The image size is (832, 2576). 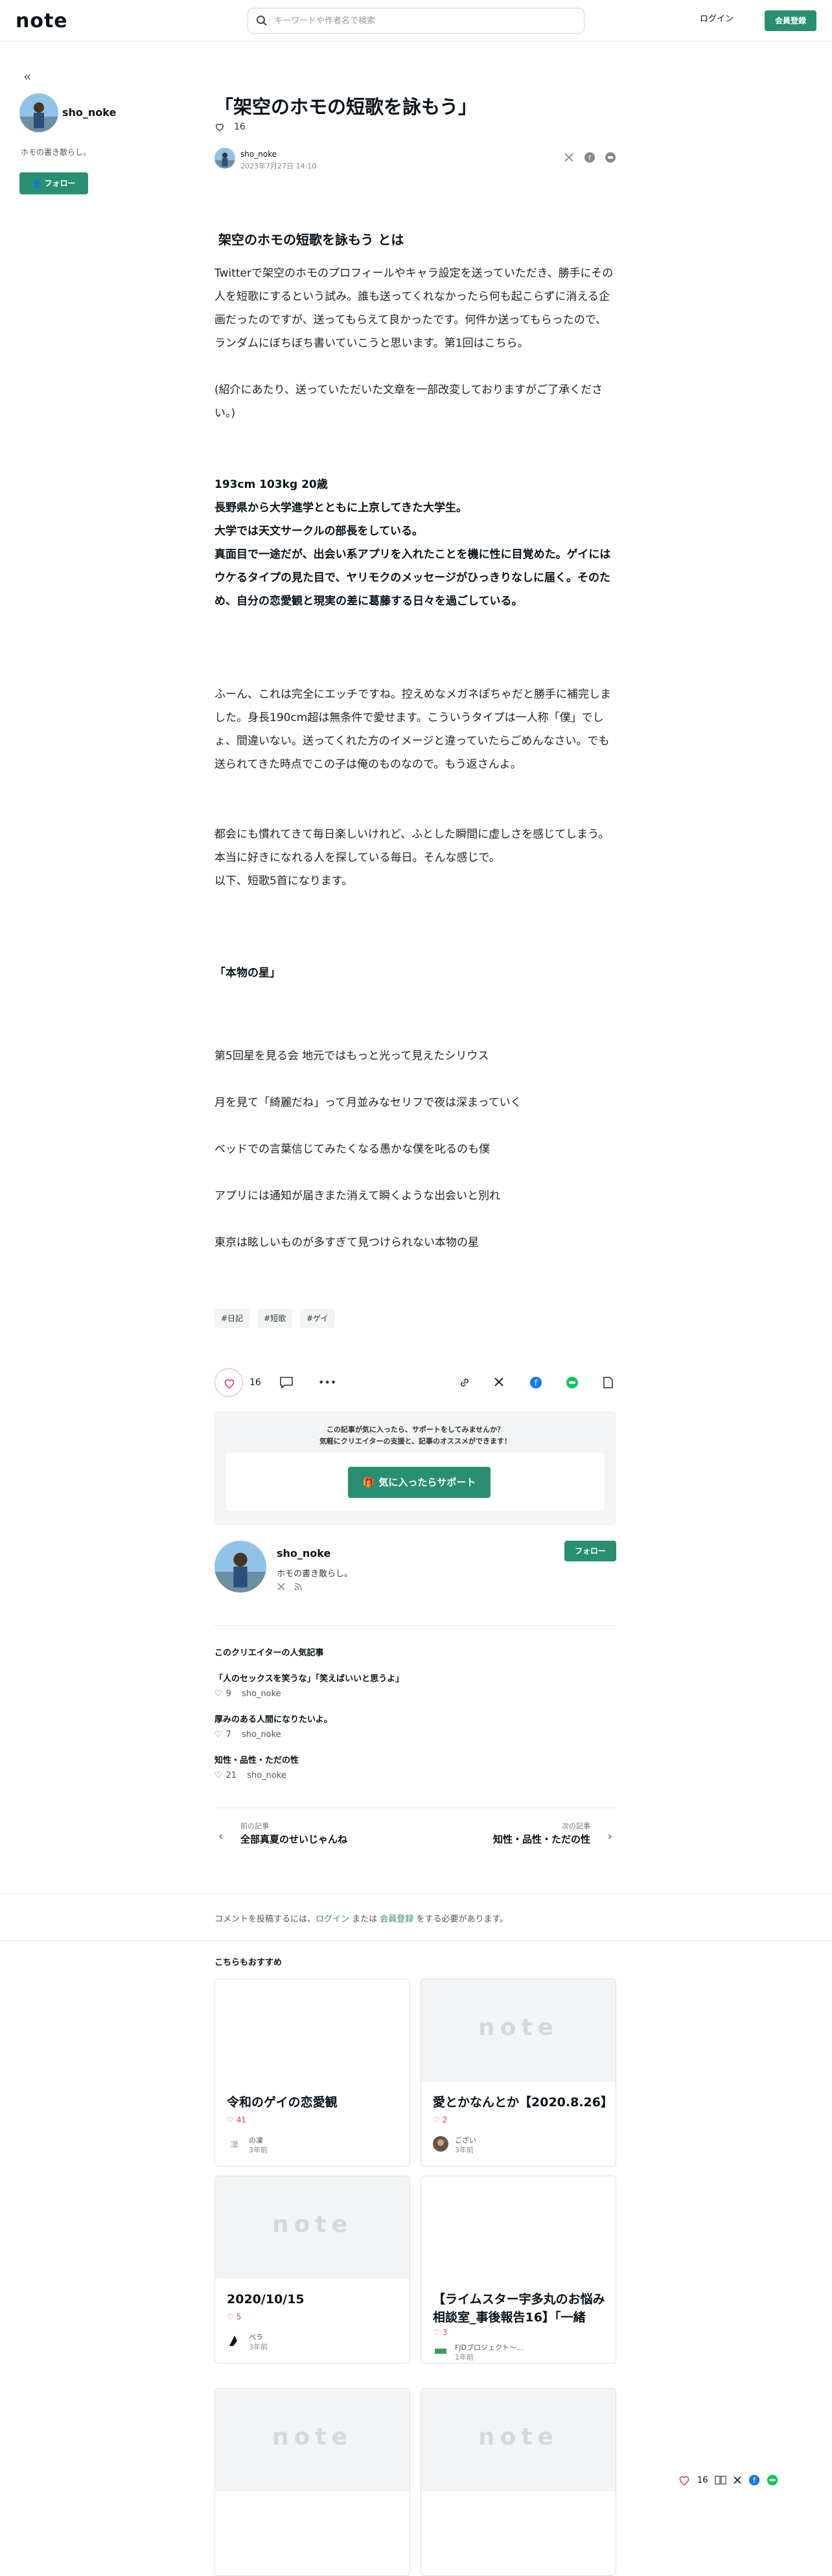 What do you see at coordinates (298, 1586) in the screenshot?
I see `rss-icon` at bounding box center [298, 1586].